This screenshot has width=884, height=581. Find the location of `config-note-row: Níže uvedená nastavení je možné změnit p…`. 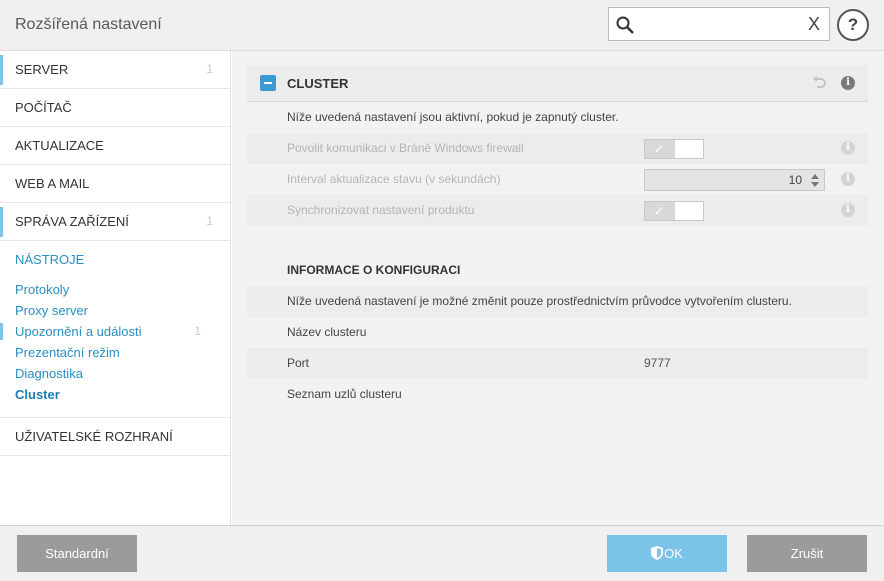

config-note-row: Níže uvedená nastavení je možné změnit p… is located at coordinates (557, 301).